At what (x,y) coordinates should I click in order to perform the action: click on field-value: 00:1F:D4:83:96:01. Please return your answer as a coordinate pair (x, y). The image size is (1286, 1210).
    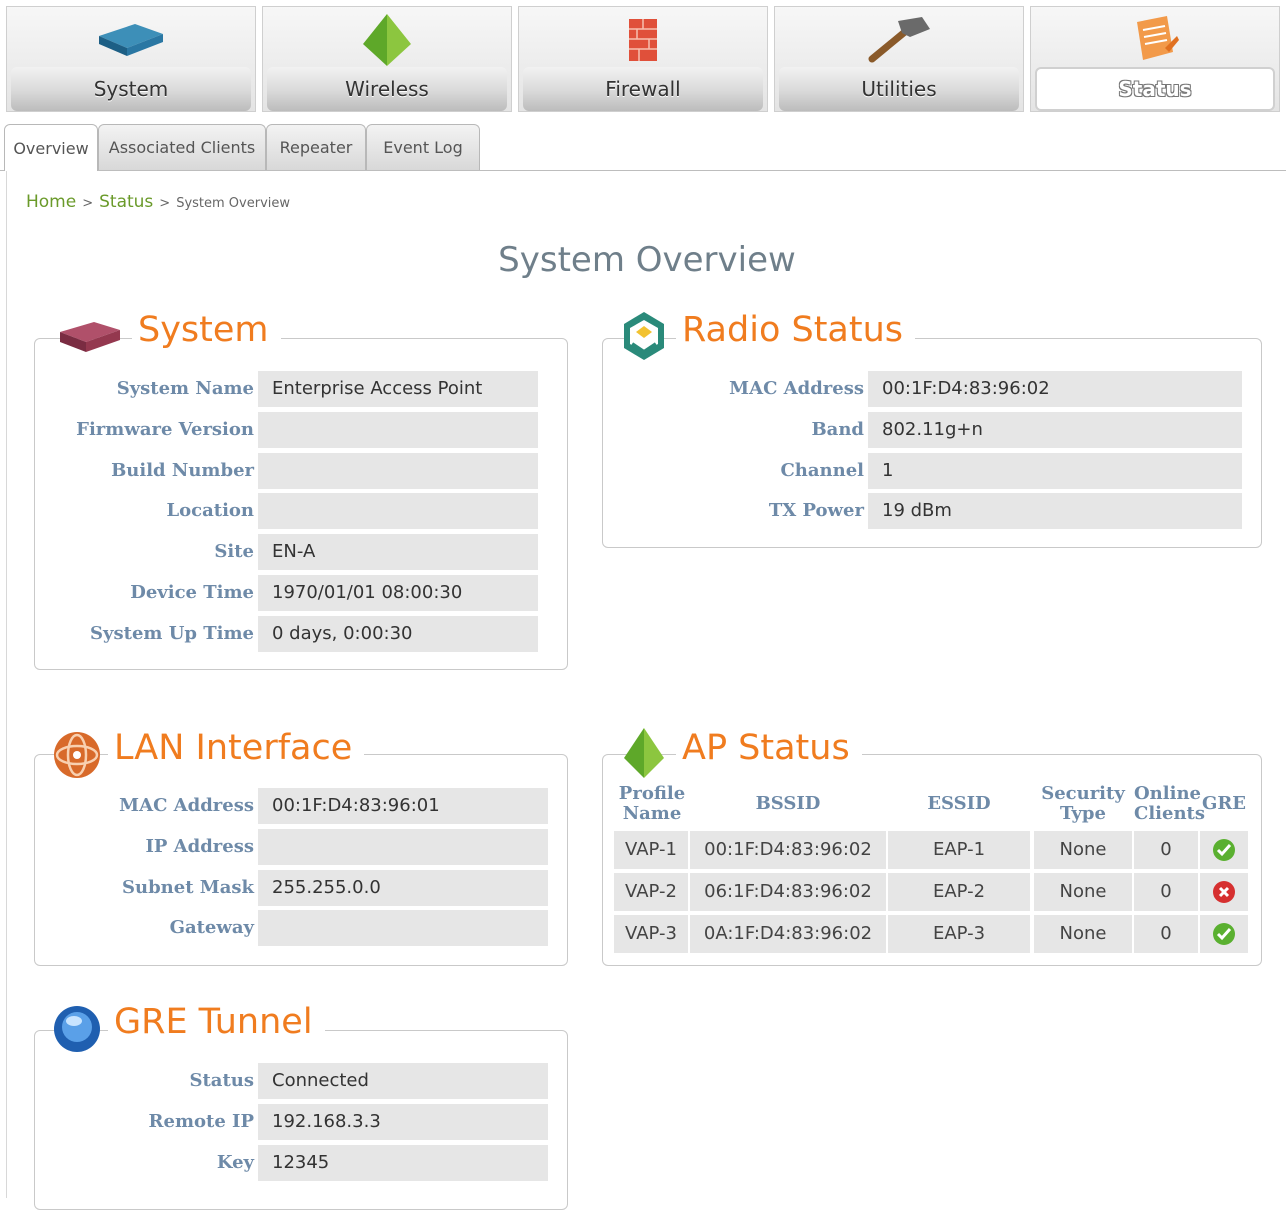
    Looking at the image, I should click on (403, 806).